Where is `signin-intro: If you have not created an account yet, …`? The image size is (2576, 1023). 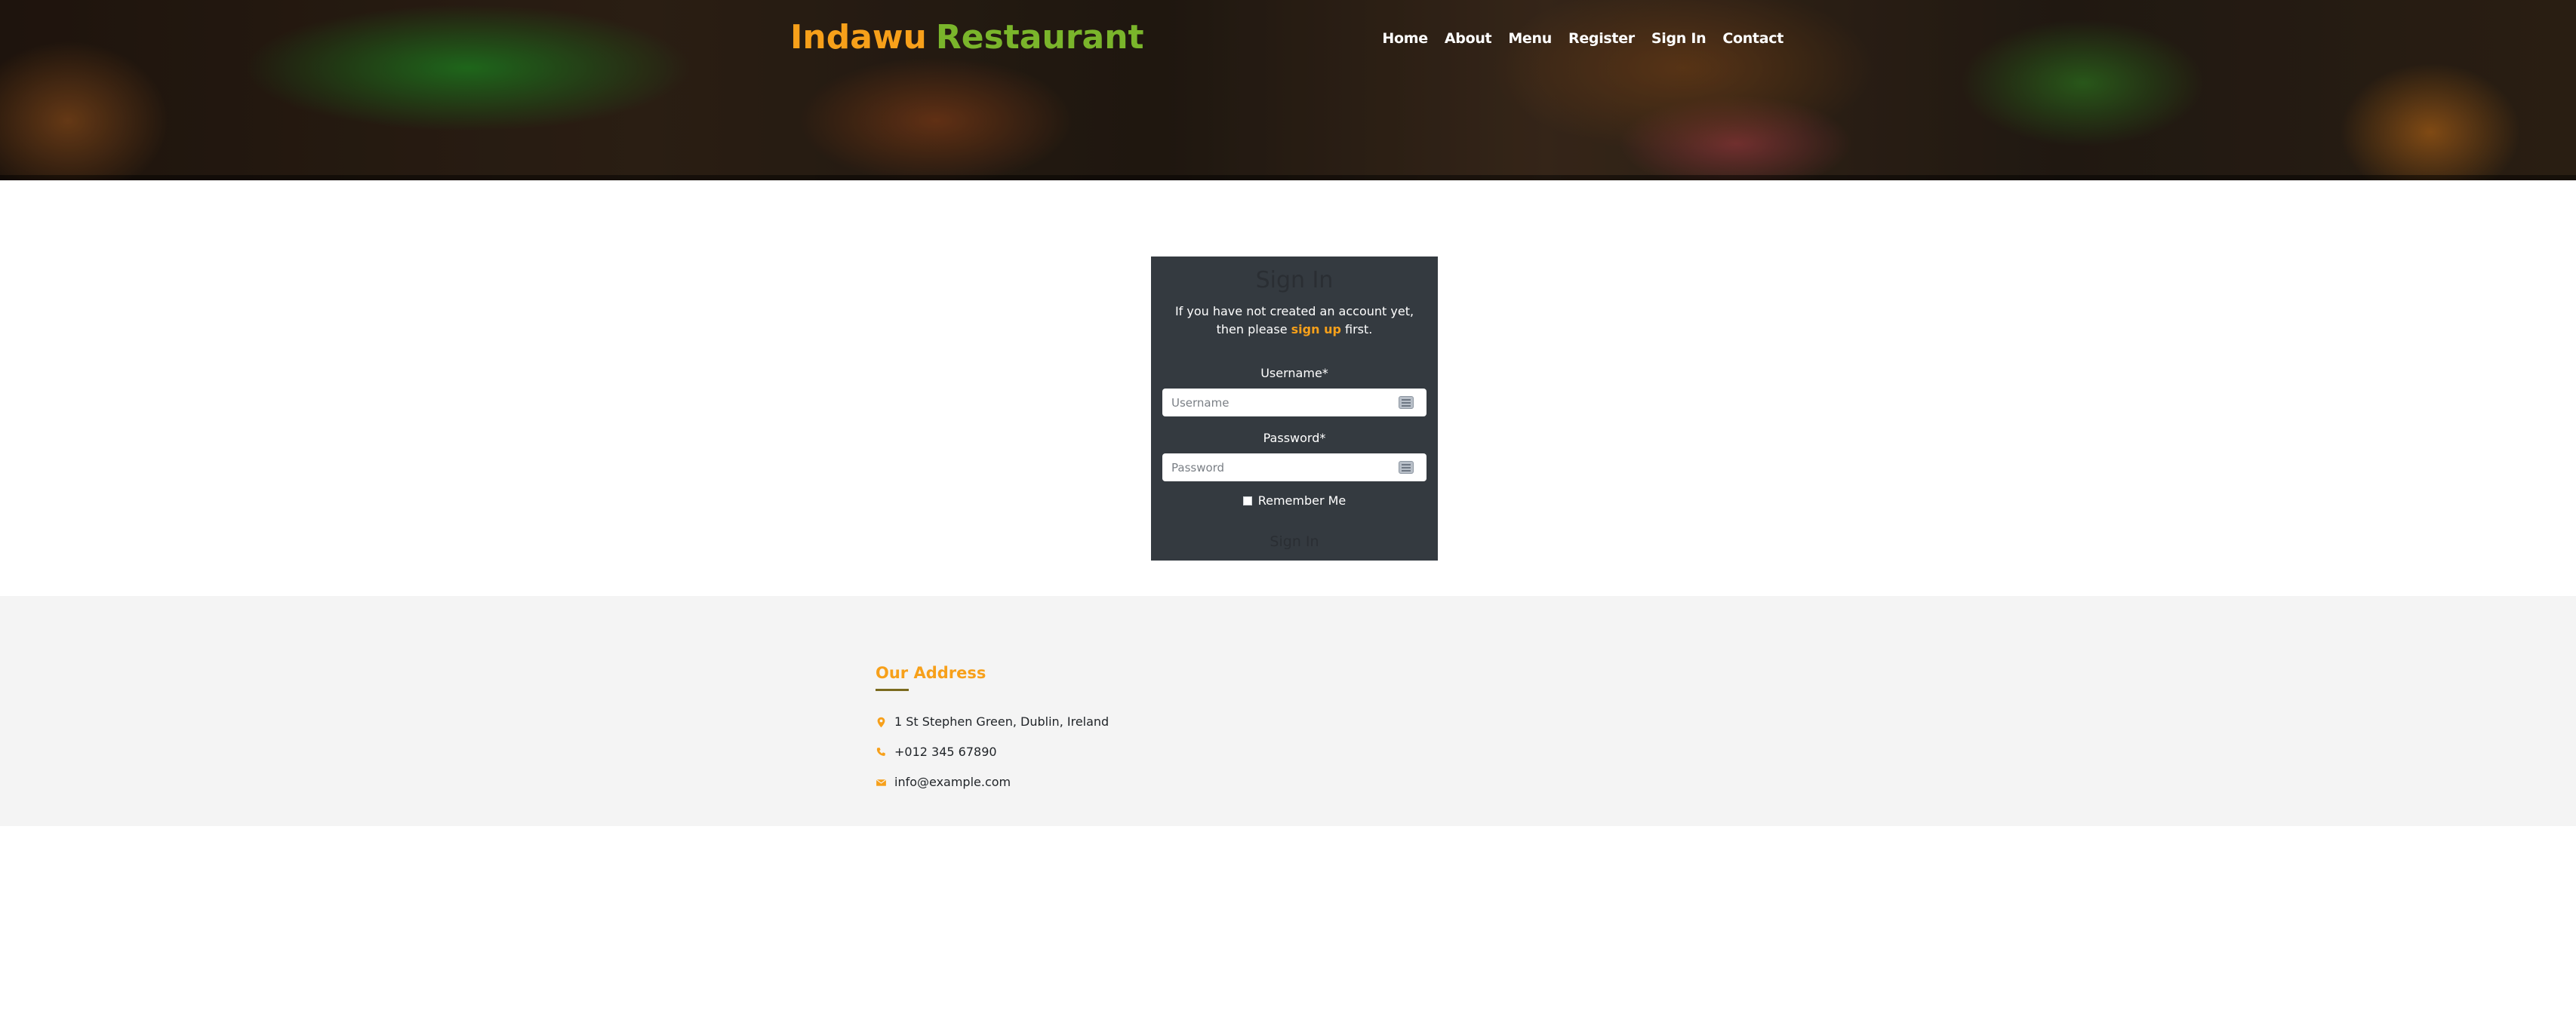
signin-intro: If you have not created an account yet, … is located at coordinates (1294, 321).